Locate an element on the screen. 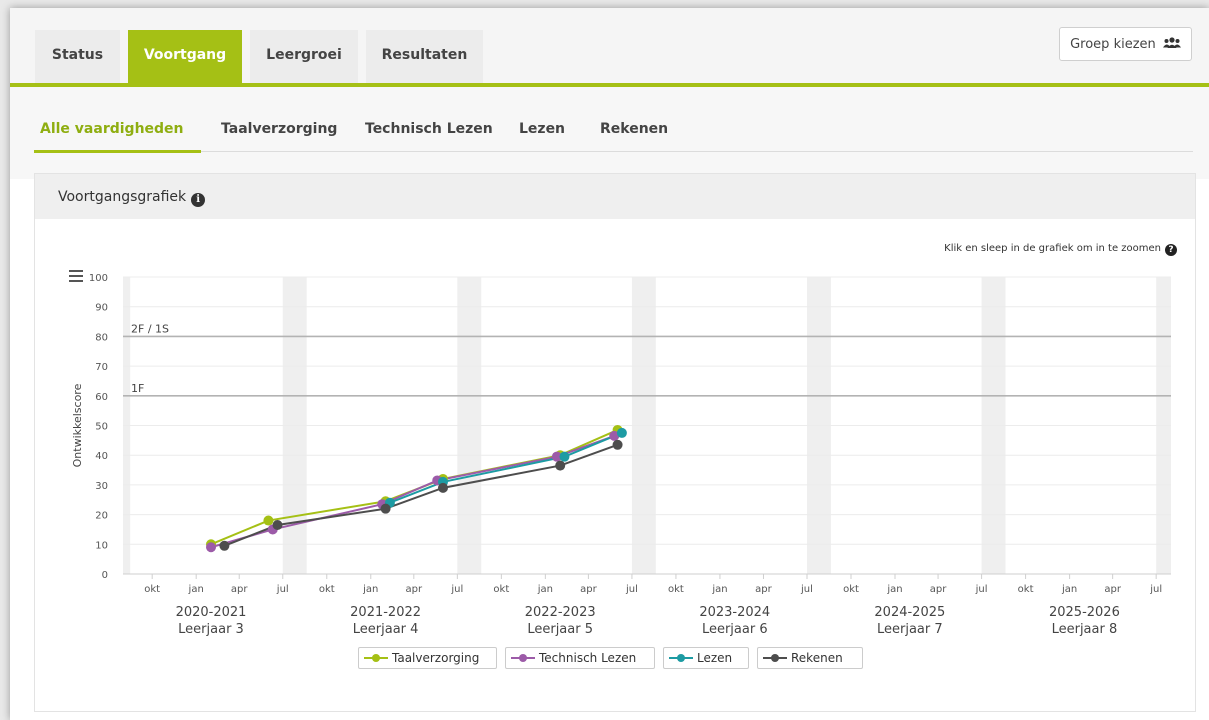 The image size is (1209, 720). subtab-rekenen: Rekenen is located at coordinates (634, 129).